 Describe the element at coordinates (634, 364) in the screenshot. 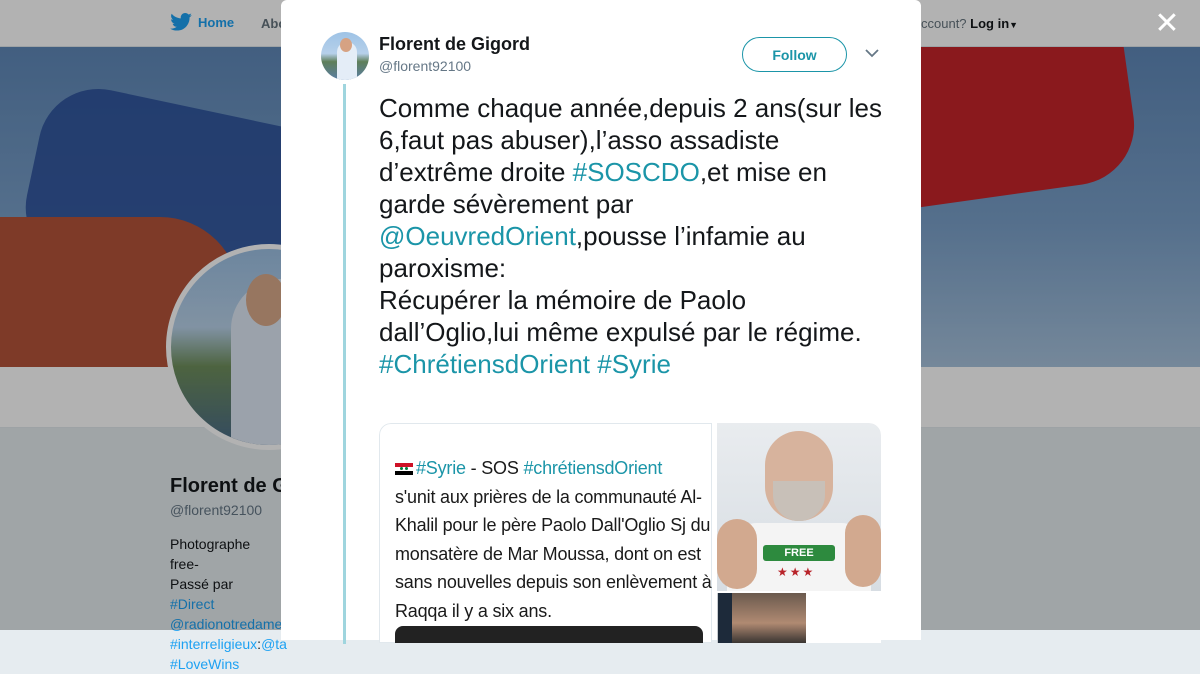

I see `hashtag-link: #Syrie` at that location.